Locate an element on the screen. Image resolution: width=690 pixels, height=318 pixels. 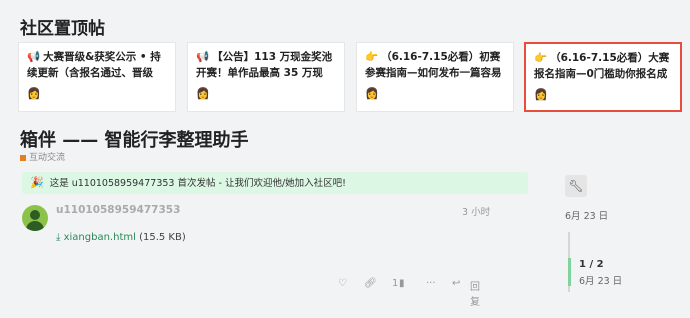
category-badge: 互动交流 is located at coordinates (42, 156).